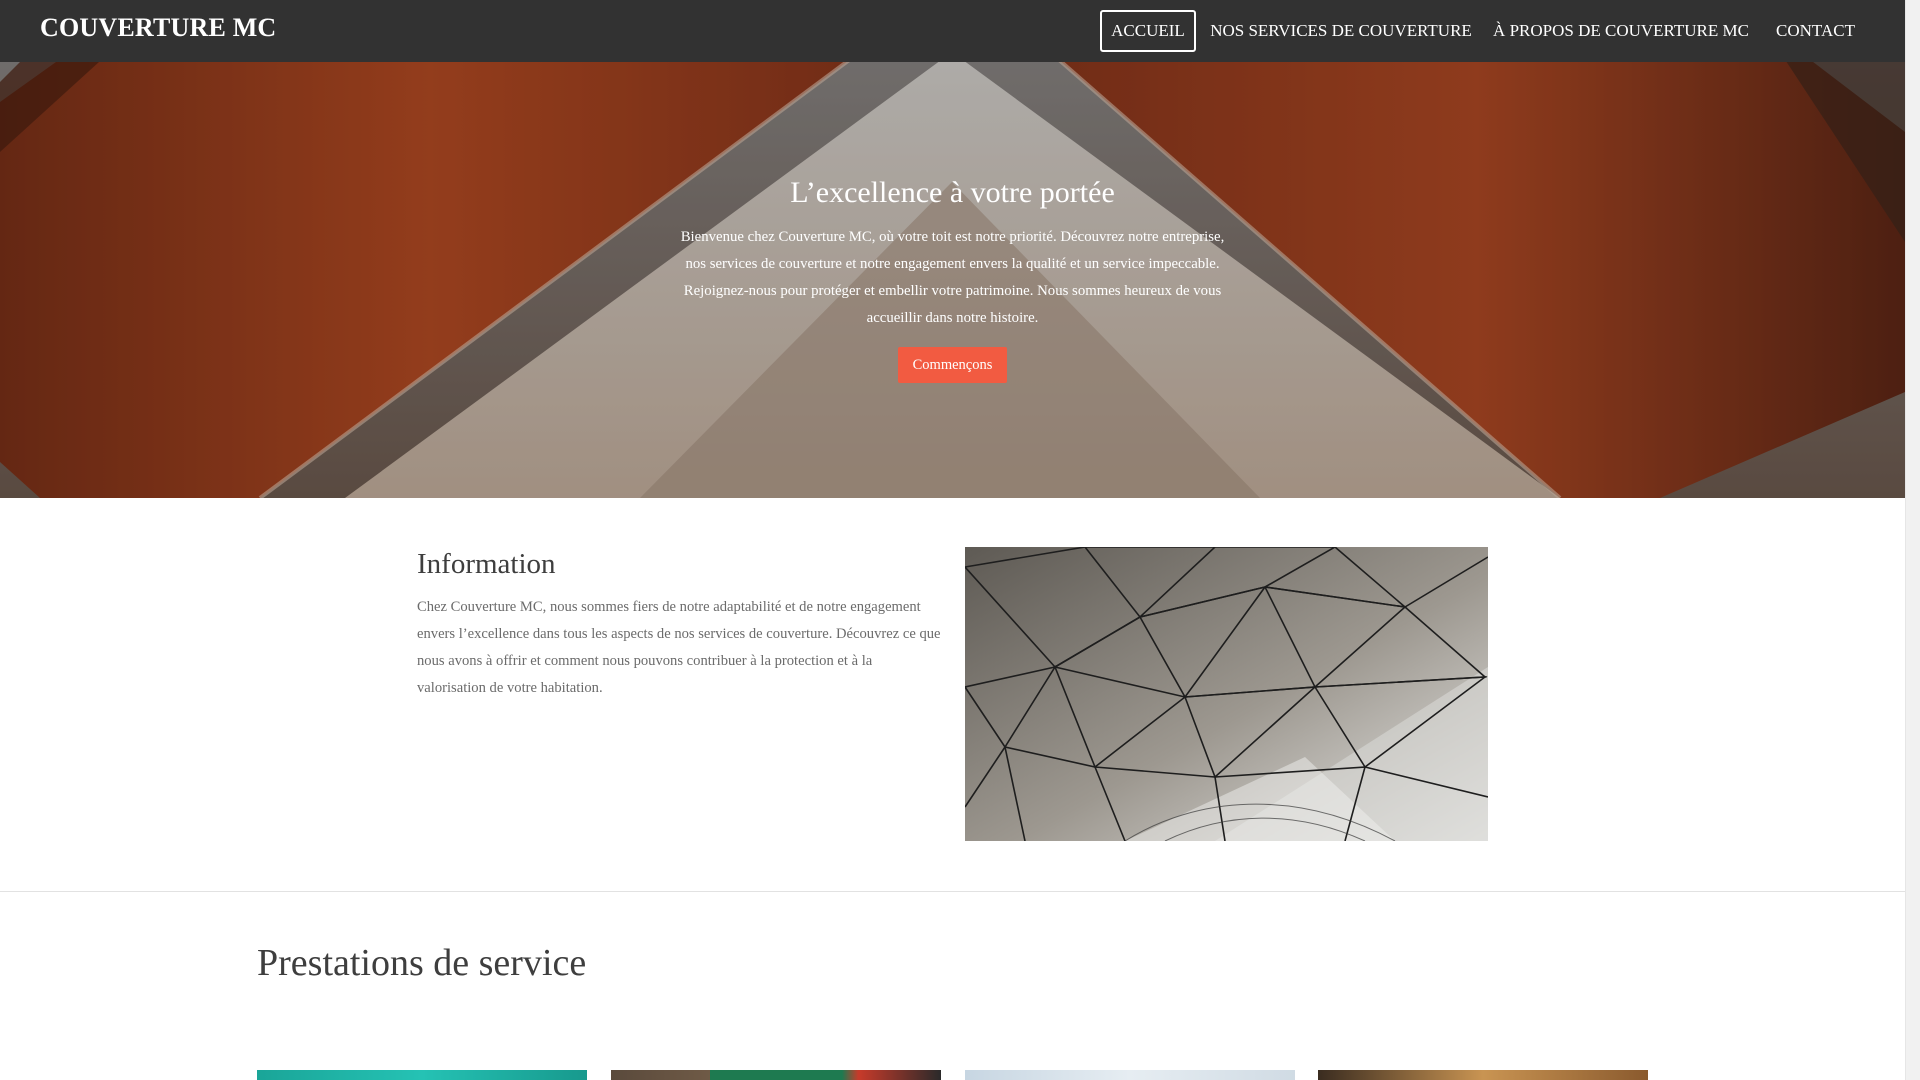  Describe the element at coordinates (952, 192) in the screenshot. I see `hero-title: L’excellence à votre portée` at that location.